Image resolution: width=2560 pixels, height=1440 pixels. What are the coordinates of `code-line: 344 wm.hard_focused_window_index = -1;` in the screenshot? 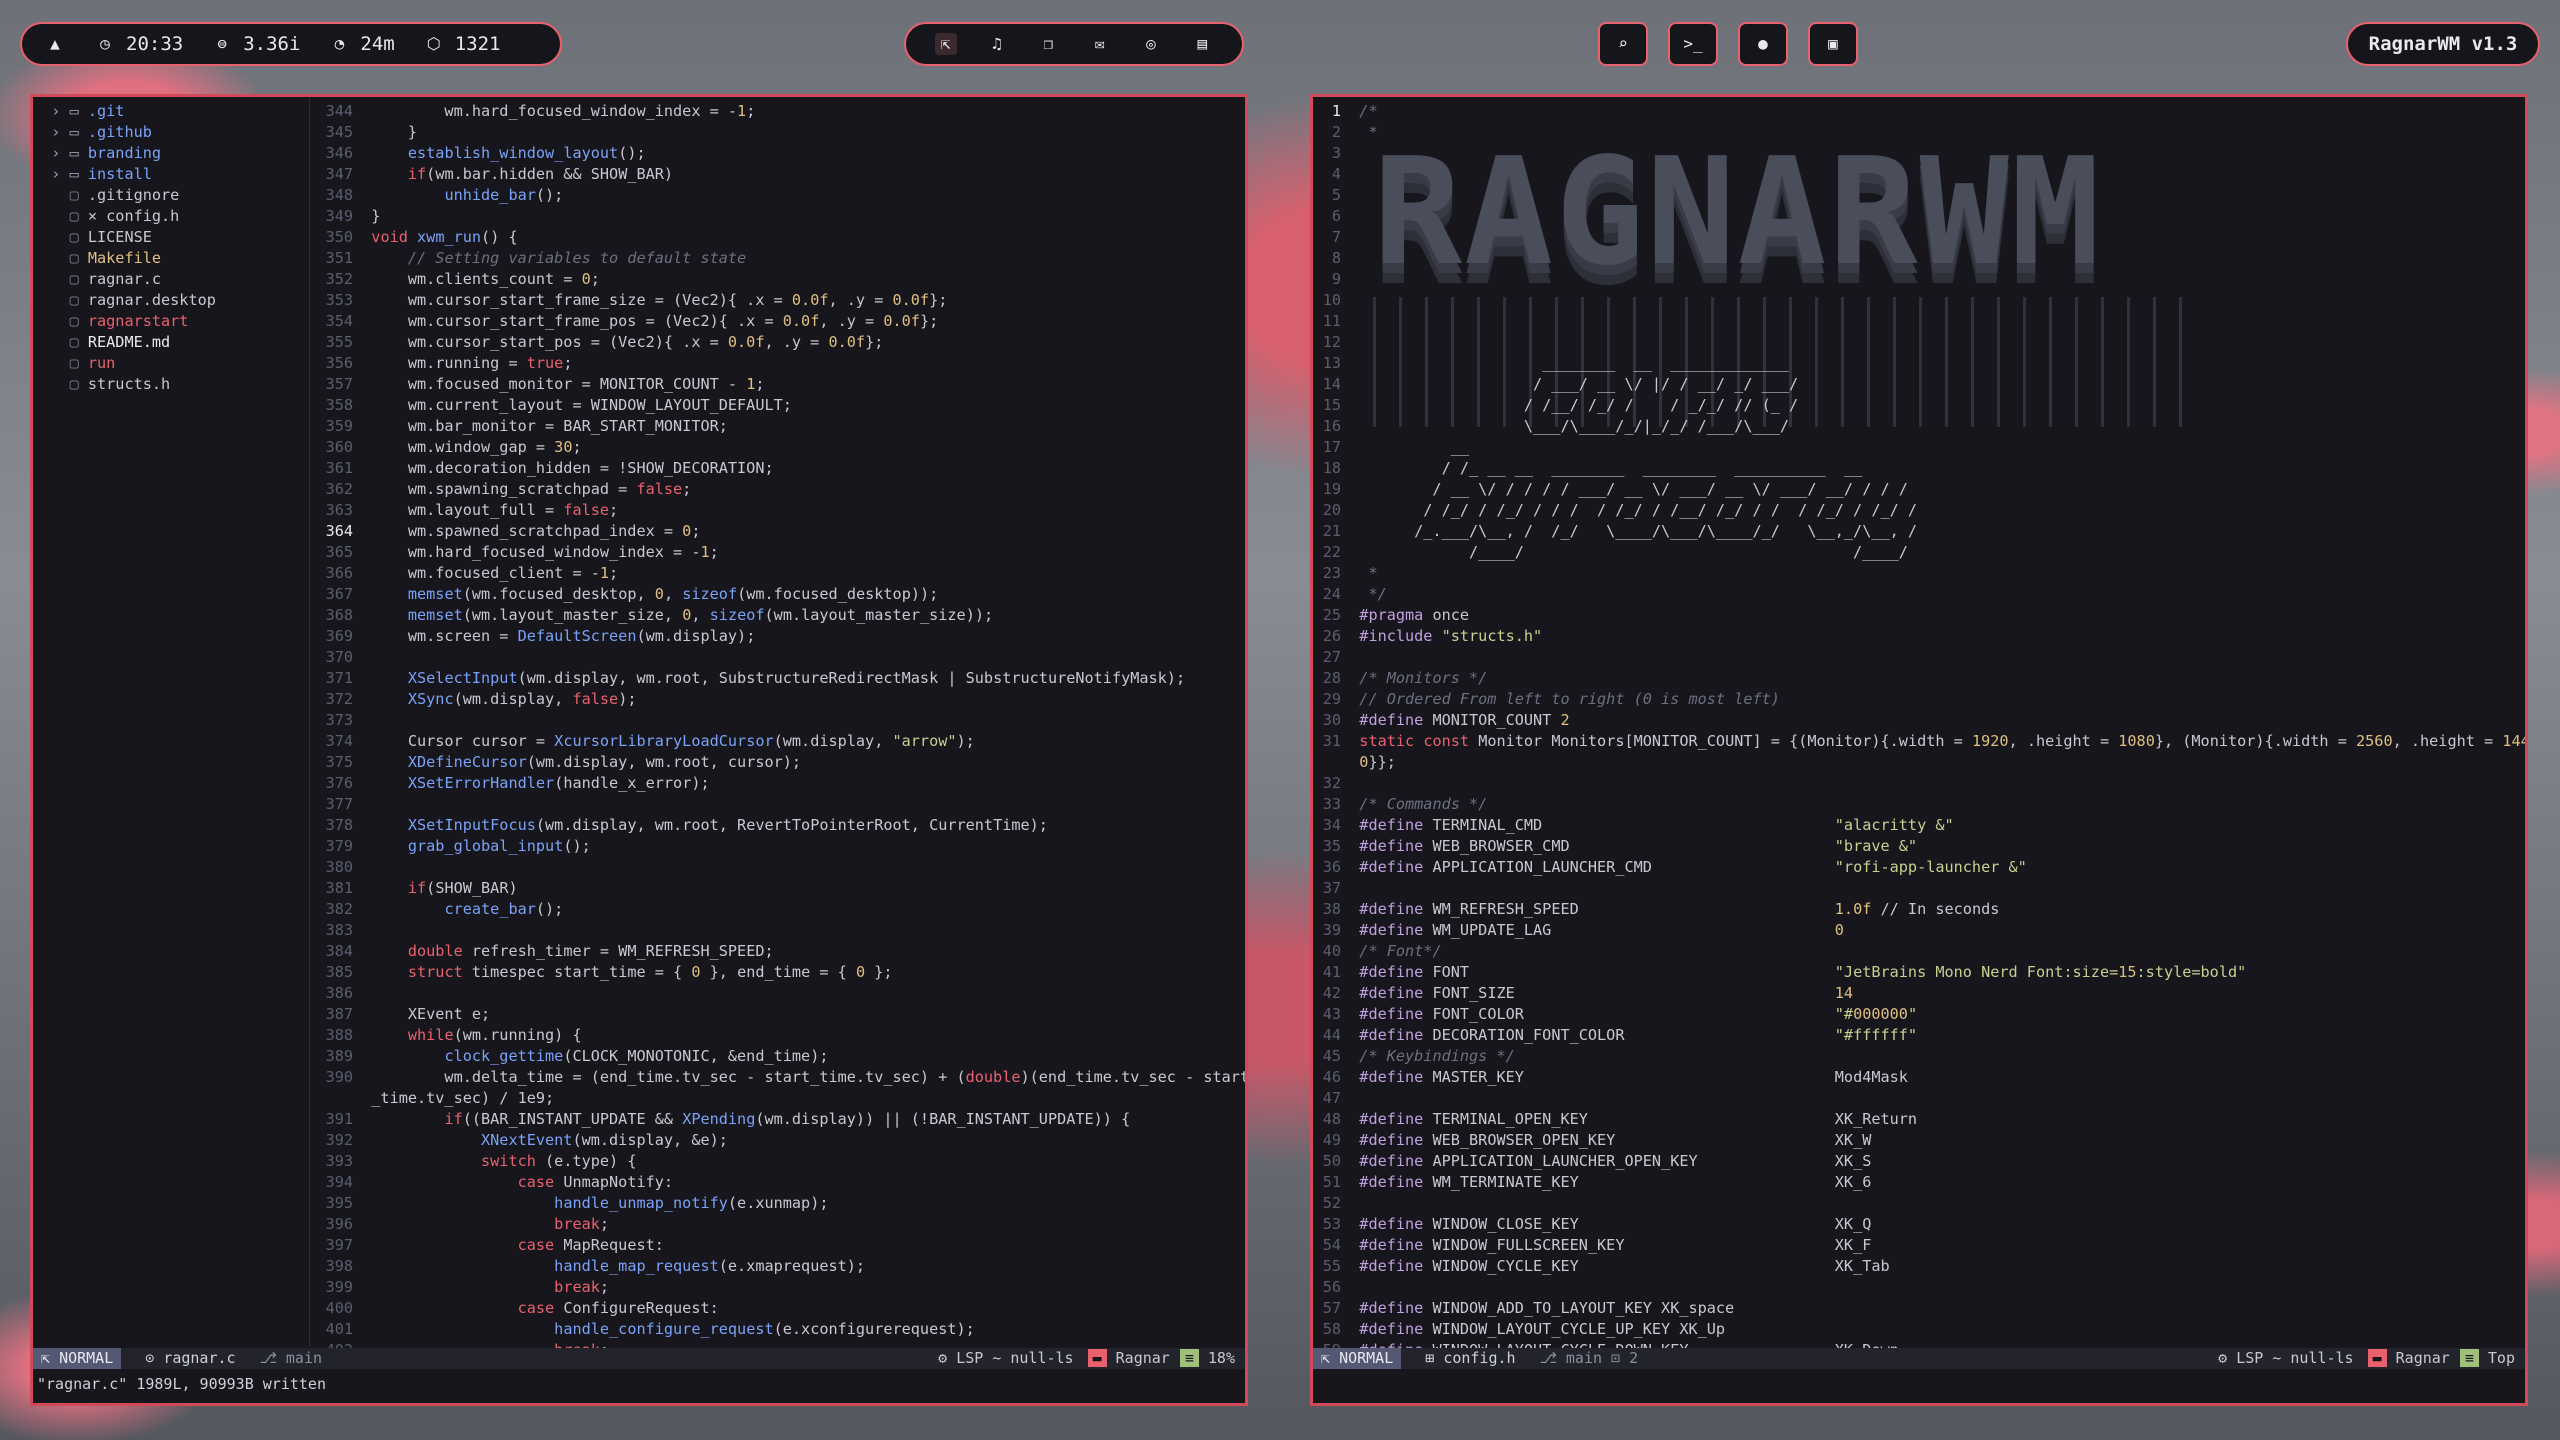 It's located at (781, 111).